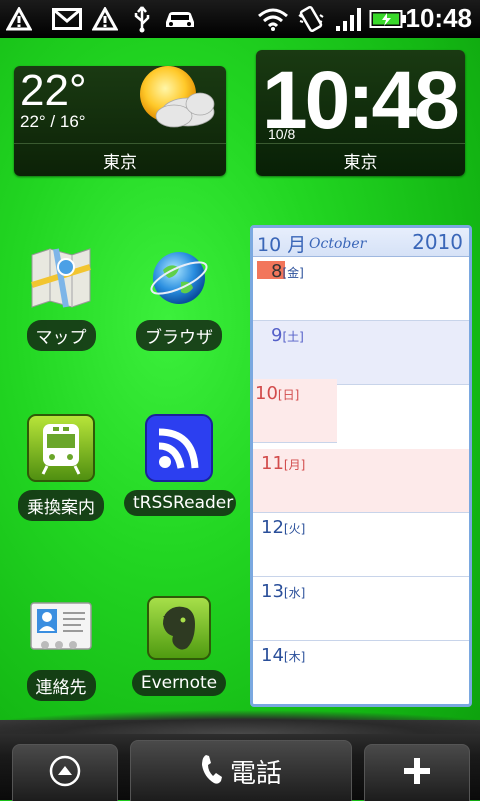 The width and height of the screenshot is (480, 801). What do you see at coordinates (142, 19) in the screenshot?
I see `usb-icon` at bounding box center [142, 19].